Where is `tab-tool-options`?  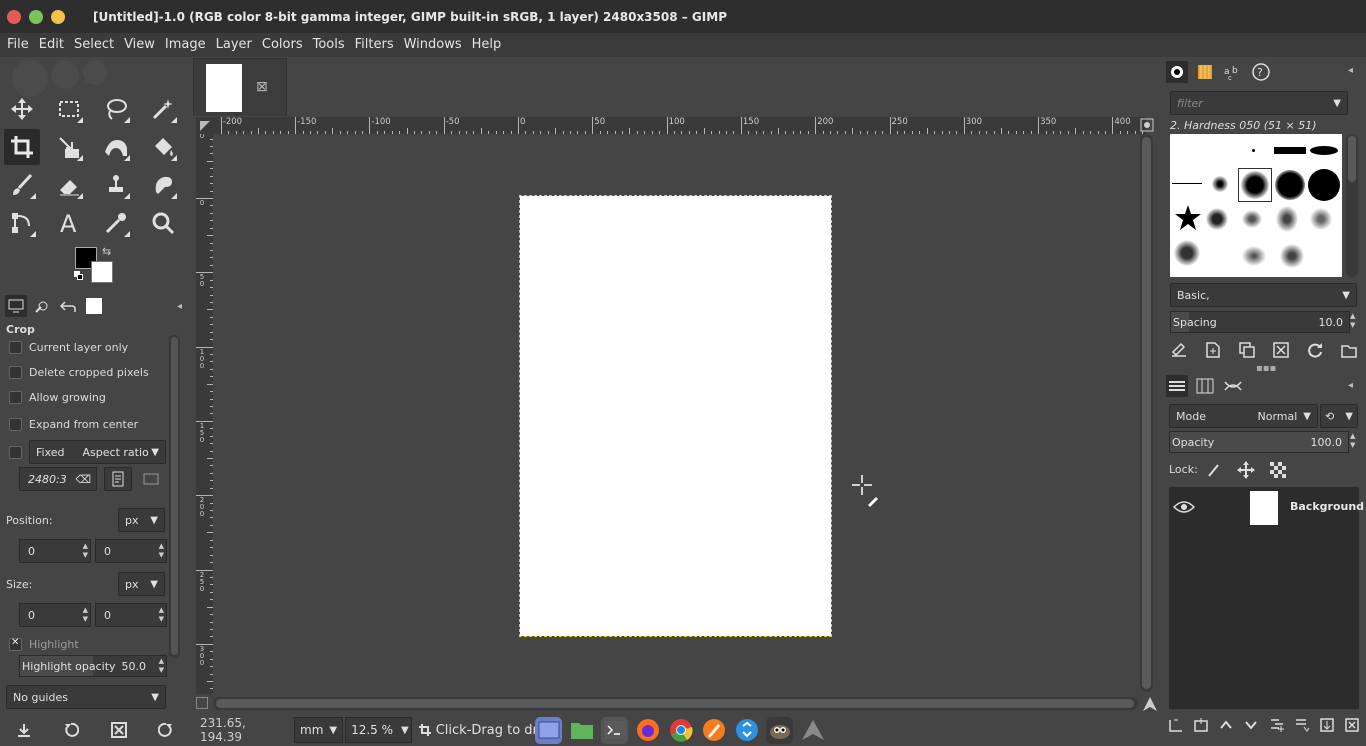 tab-tool-options is located at coordinates (16, 306).